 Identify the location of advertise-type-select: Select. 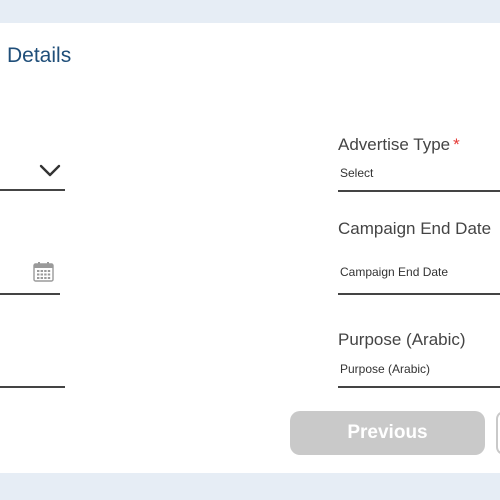
(356, 173).